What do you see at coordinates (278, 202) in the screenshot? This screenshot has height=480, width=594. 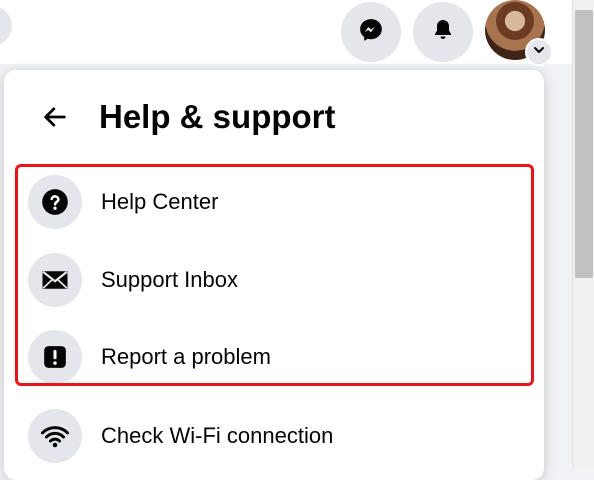 I see `menu-item-help-center: Help Center` at bounding box center [278, 202].